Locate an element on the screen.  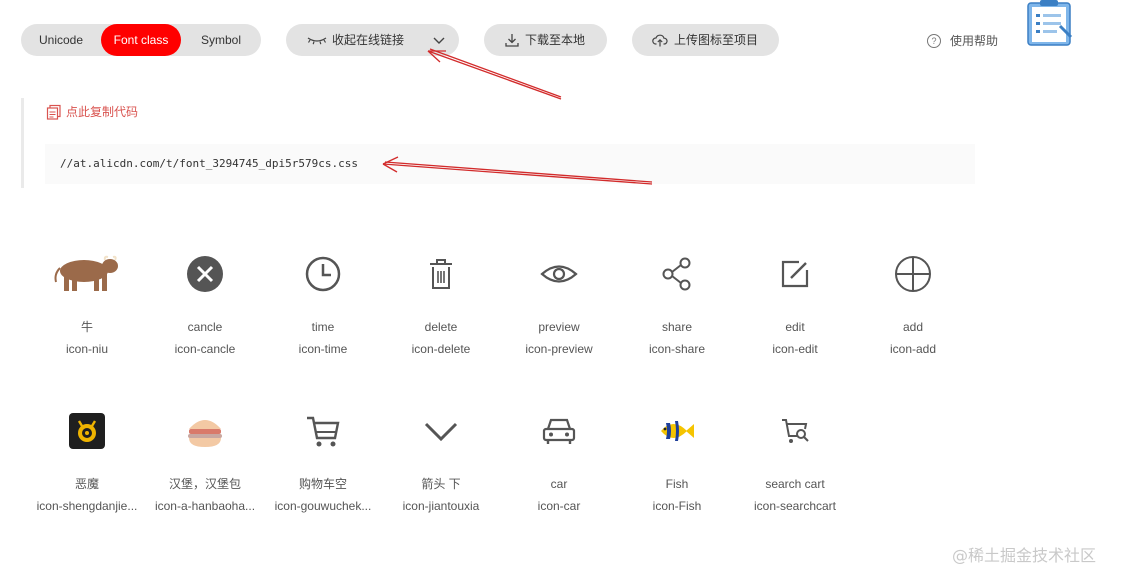
icon-class: icon-car is located at coordinates (559, 506).